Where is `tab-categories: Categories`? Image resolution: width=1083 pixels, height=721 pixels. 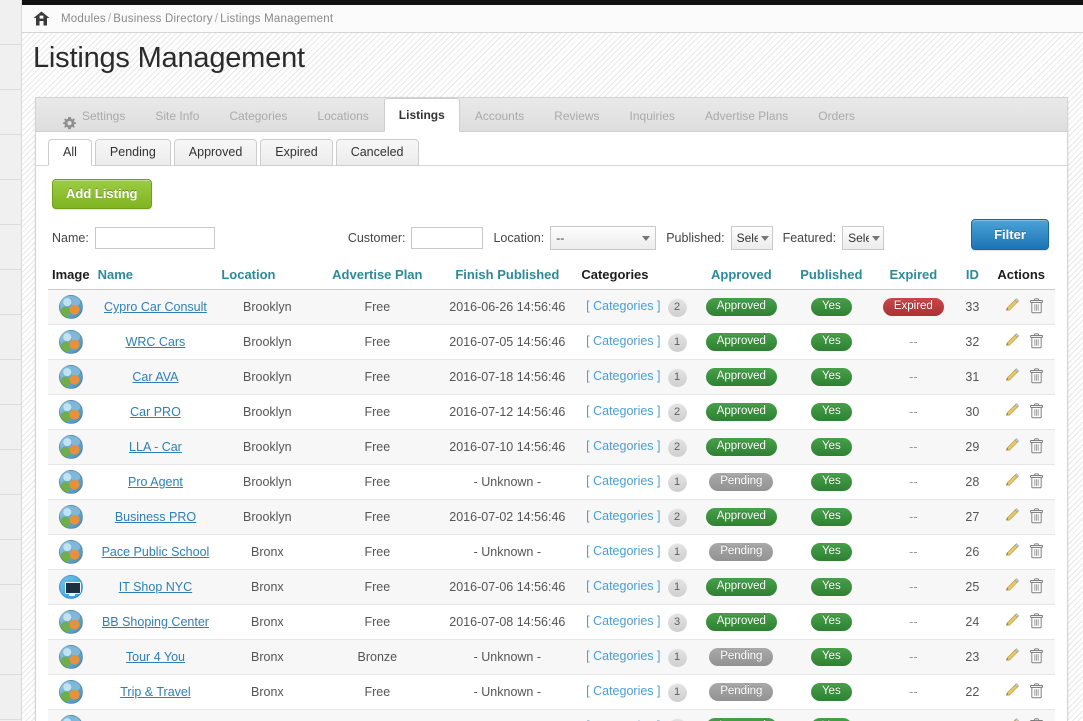
tab-categories: Categories is located at coordinates (258, 115).